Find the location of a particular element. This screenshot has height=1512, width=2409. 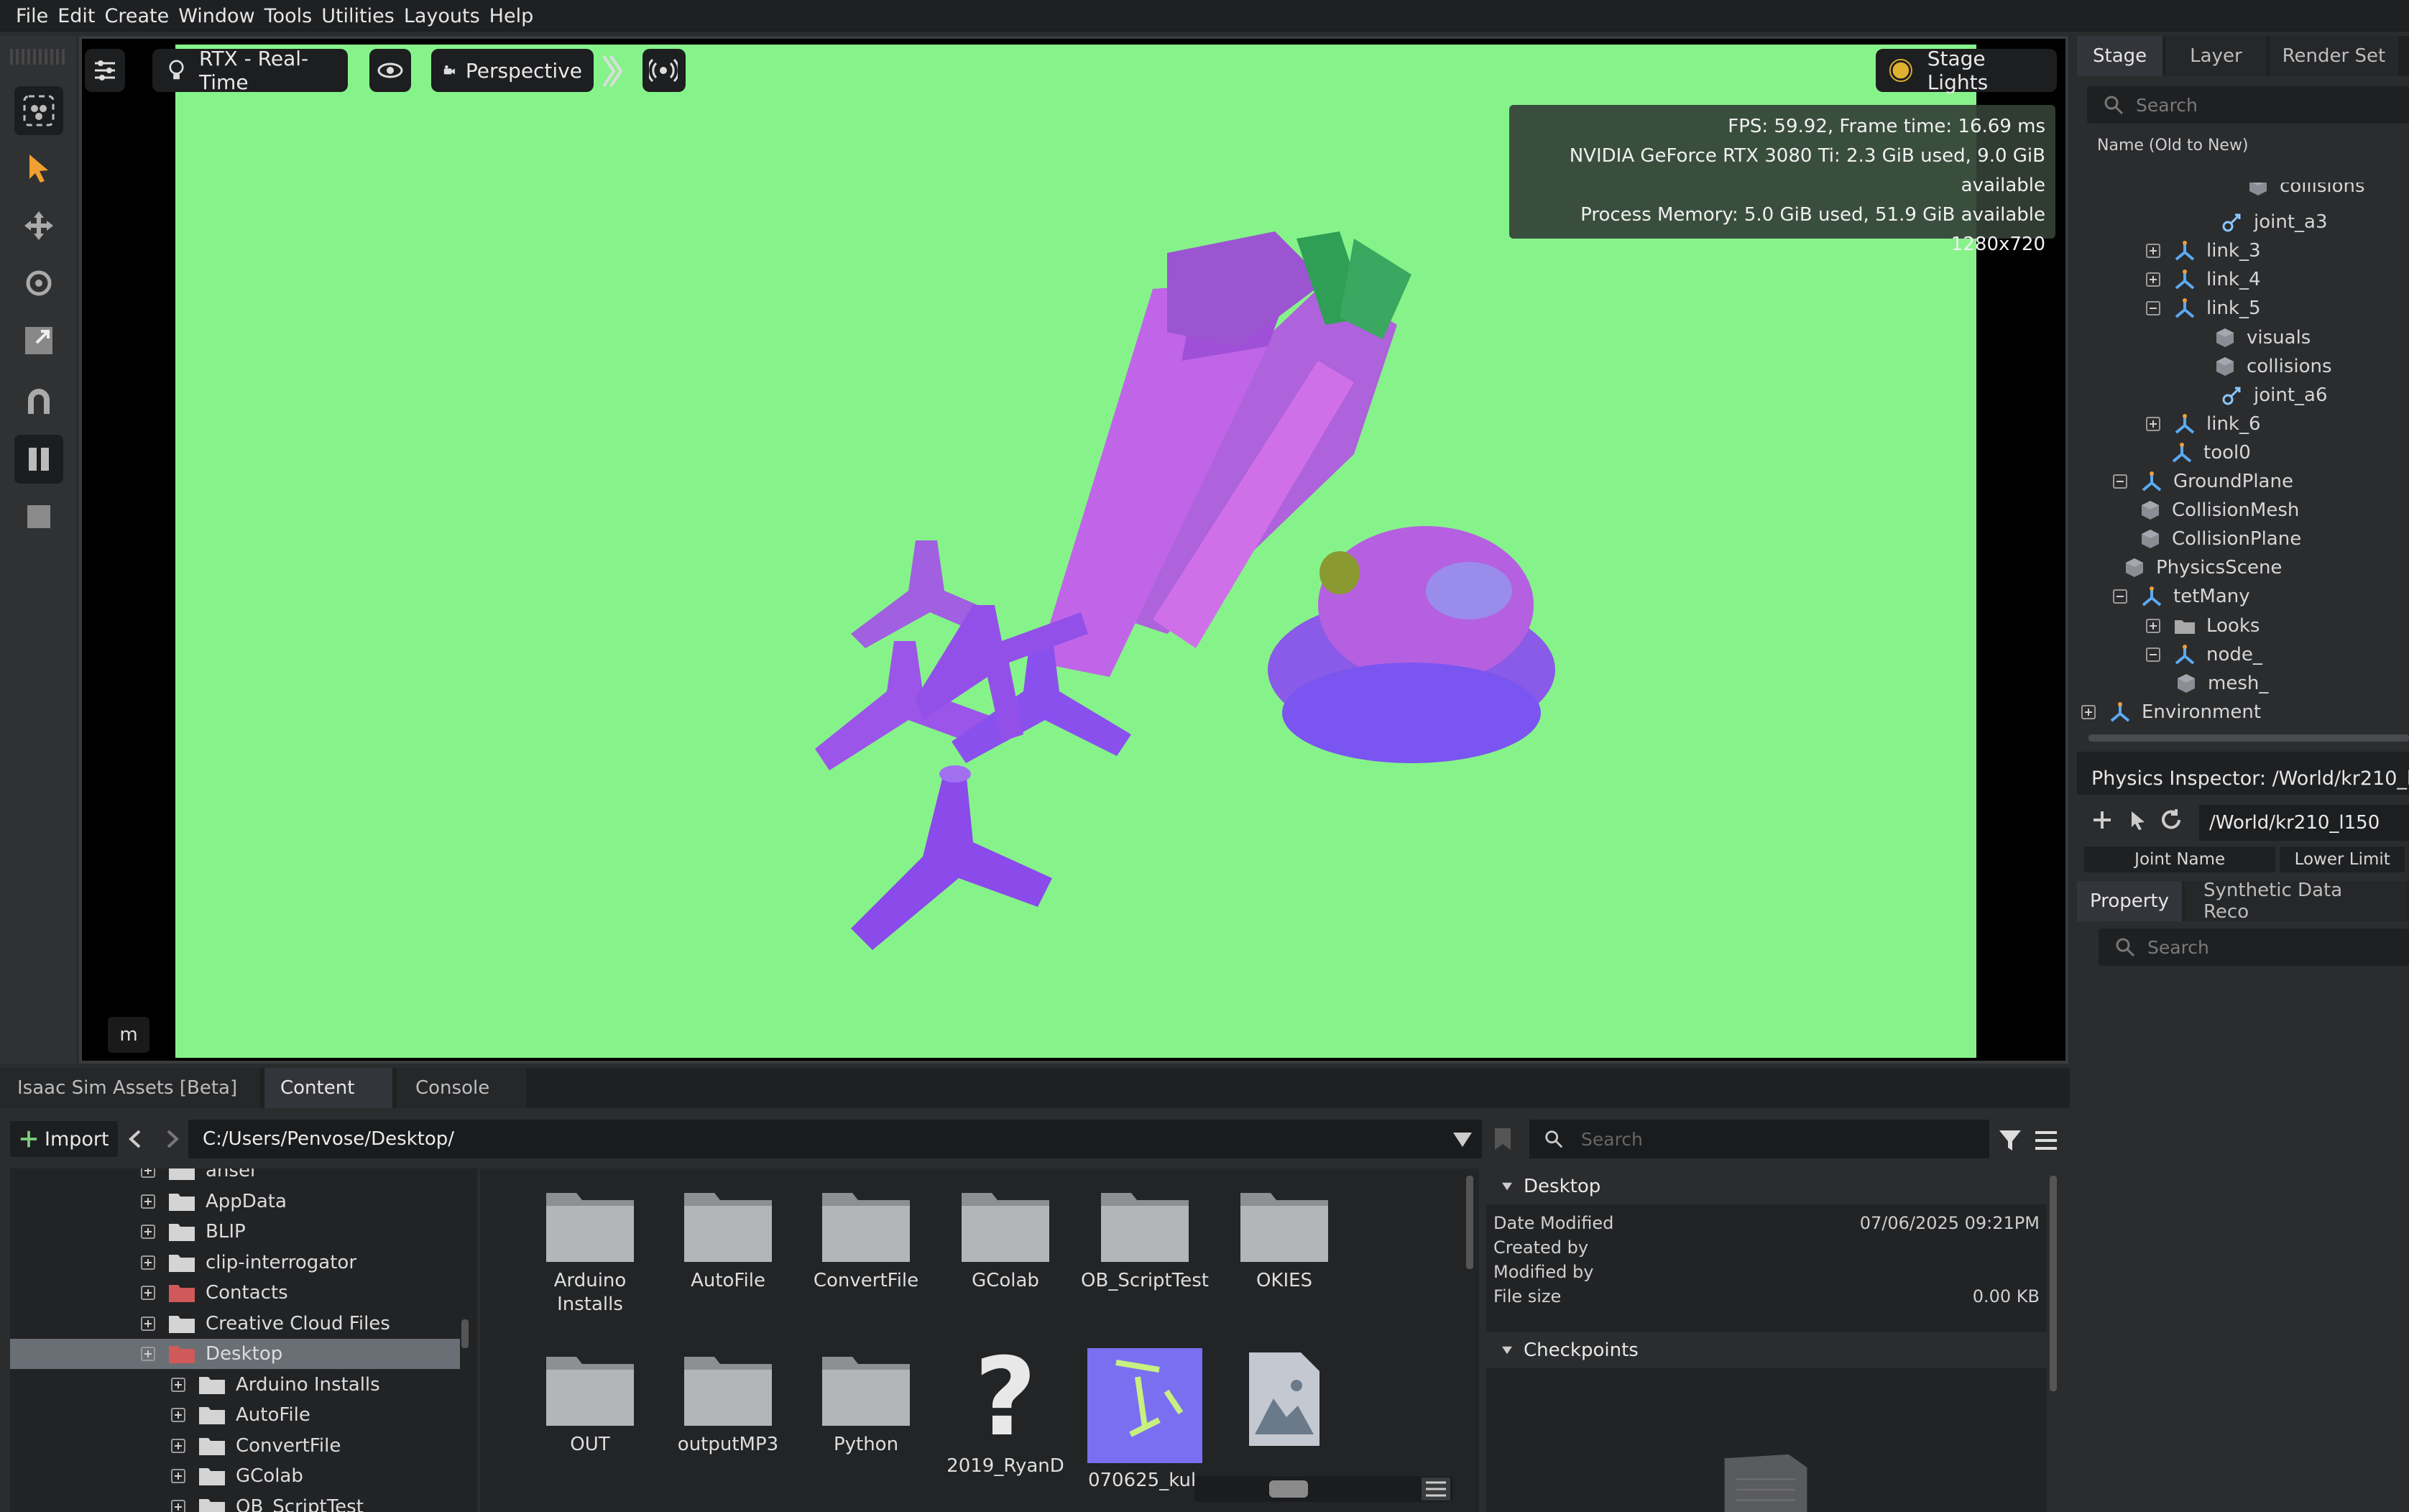

list-menu-icon is located at coordinates (2046, 1142).